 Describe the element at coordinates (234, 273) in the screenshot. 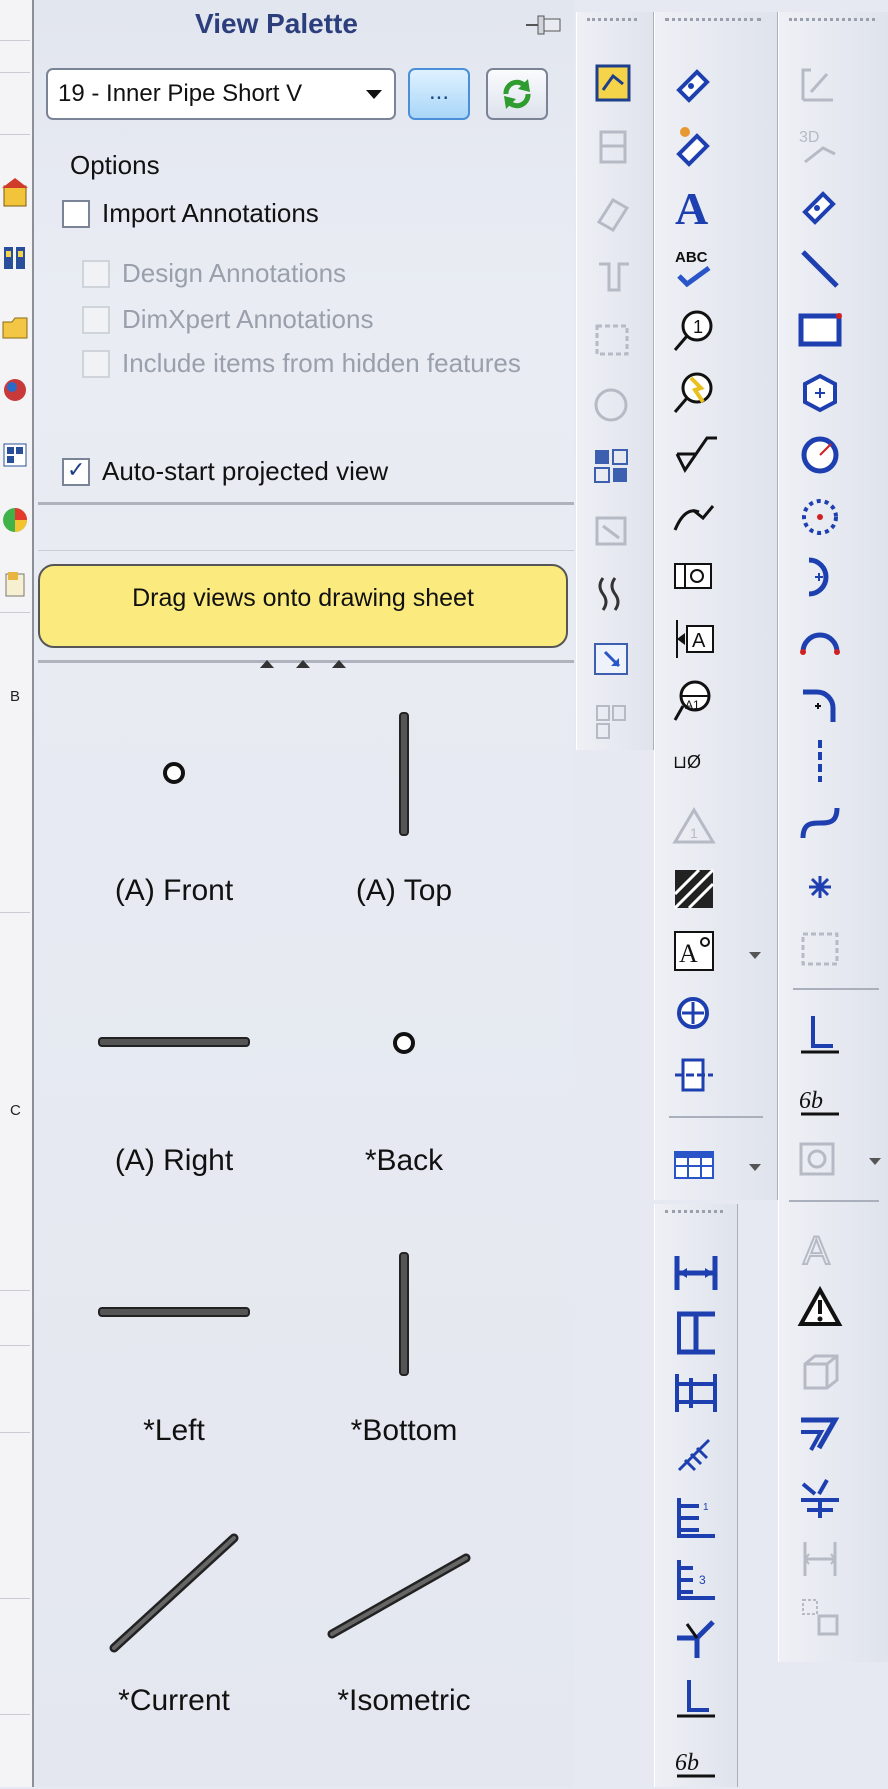

I see `design-annotations-label: Design Annotations` at that location.